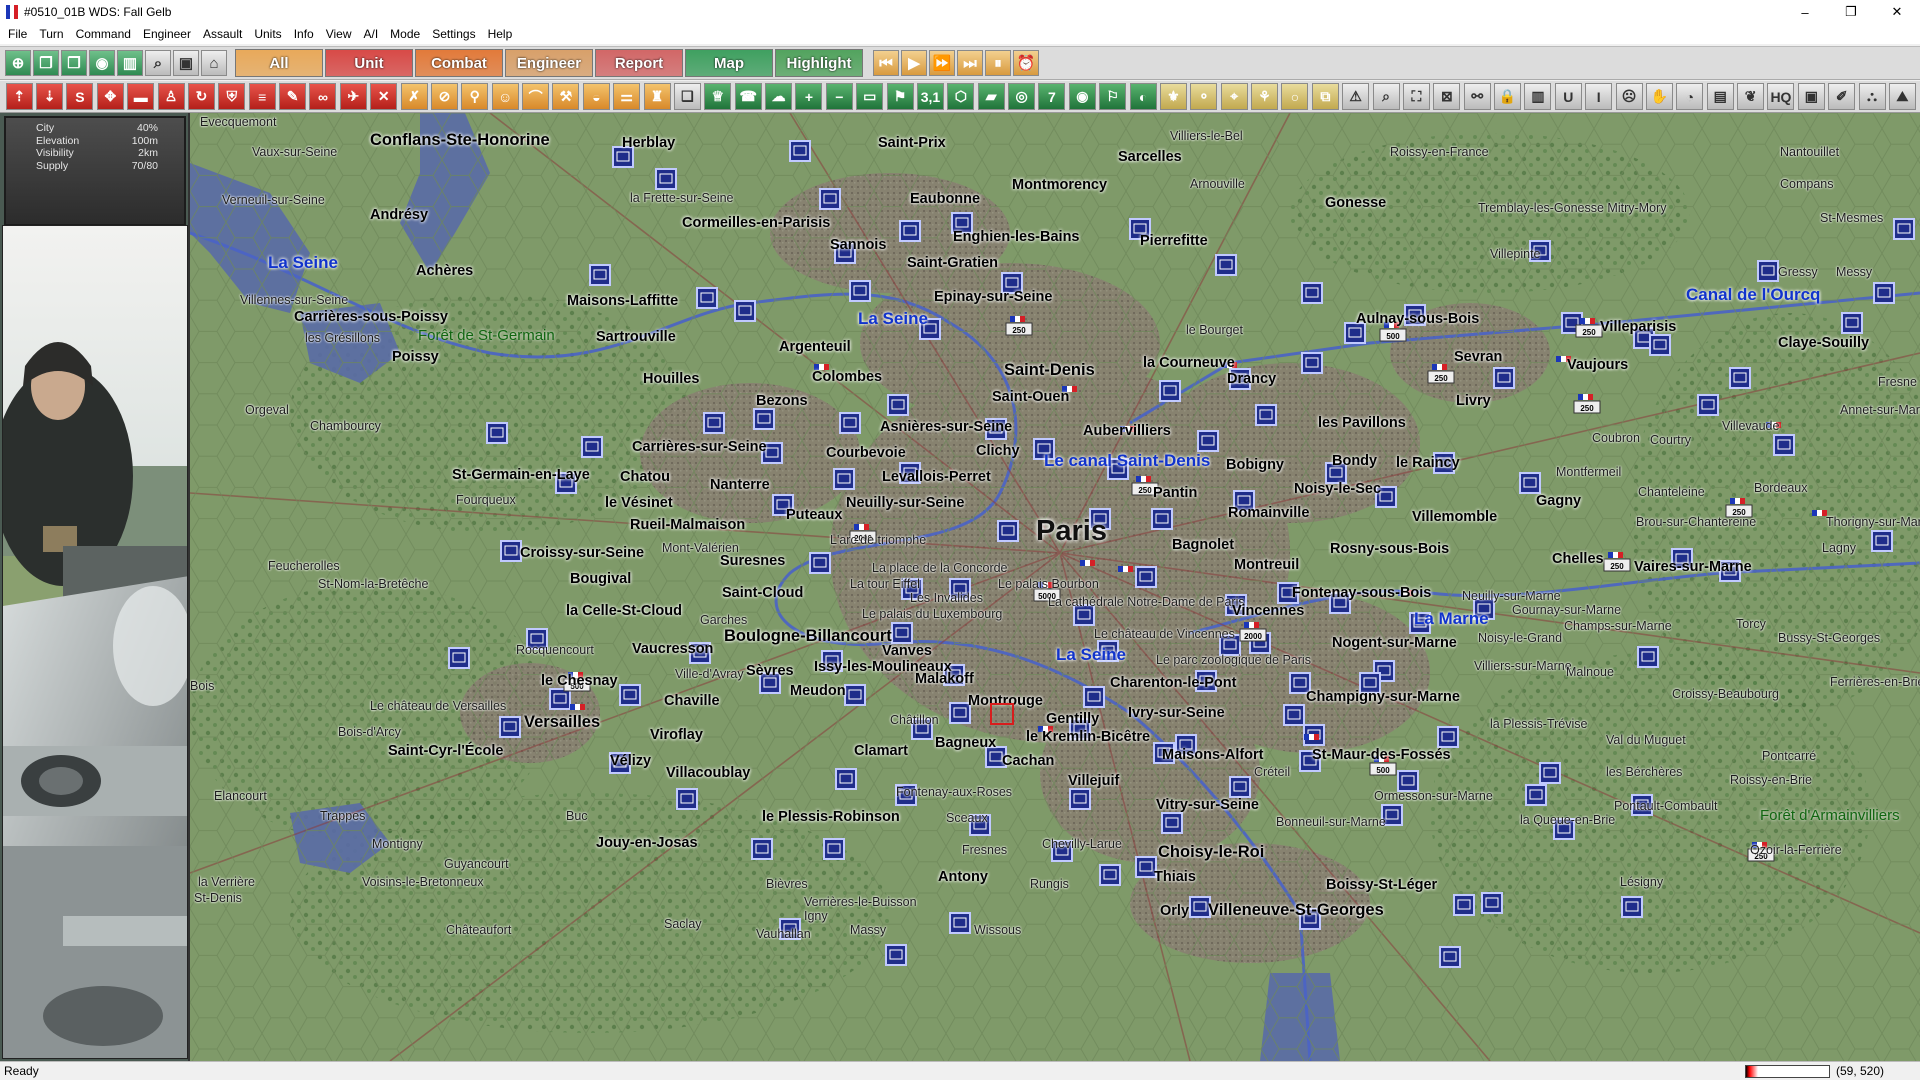 This screenshot has height=1080, width=1920. What do you see at coordinates (536, 96) in the screenshot?
I see `bridge-icon: ⌒` at bounding box center [536, 96].